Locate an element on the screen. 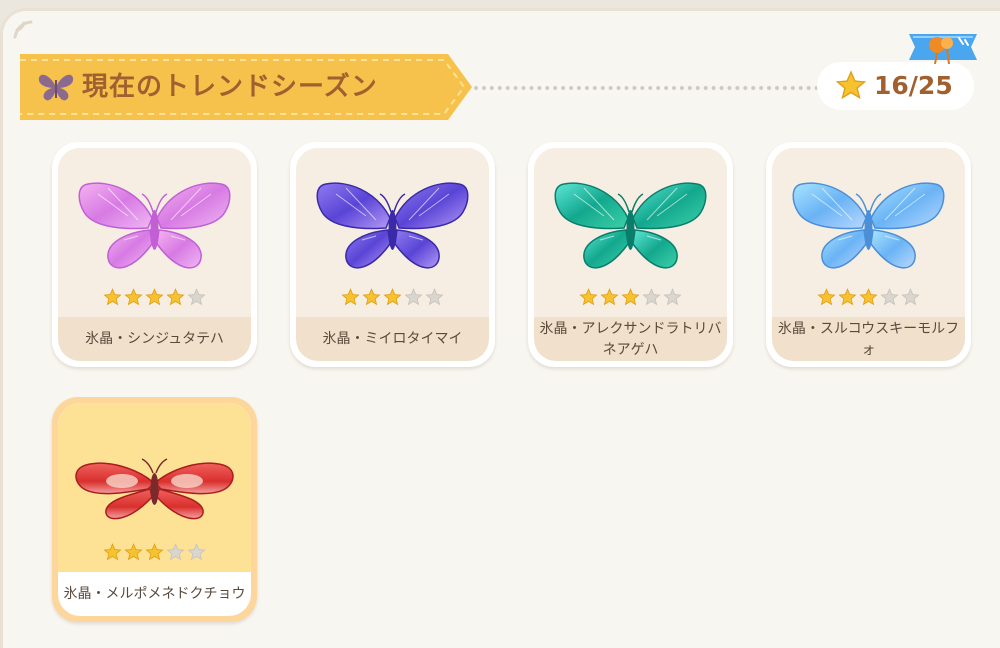 The height and width of the screenshot is (648, 1000). corner-ornament-icon is located at coordinates (23, 29).